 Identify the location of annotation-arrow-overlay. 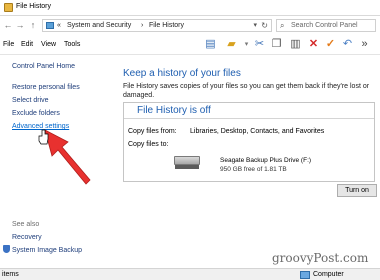
(64, 157).